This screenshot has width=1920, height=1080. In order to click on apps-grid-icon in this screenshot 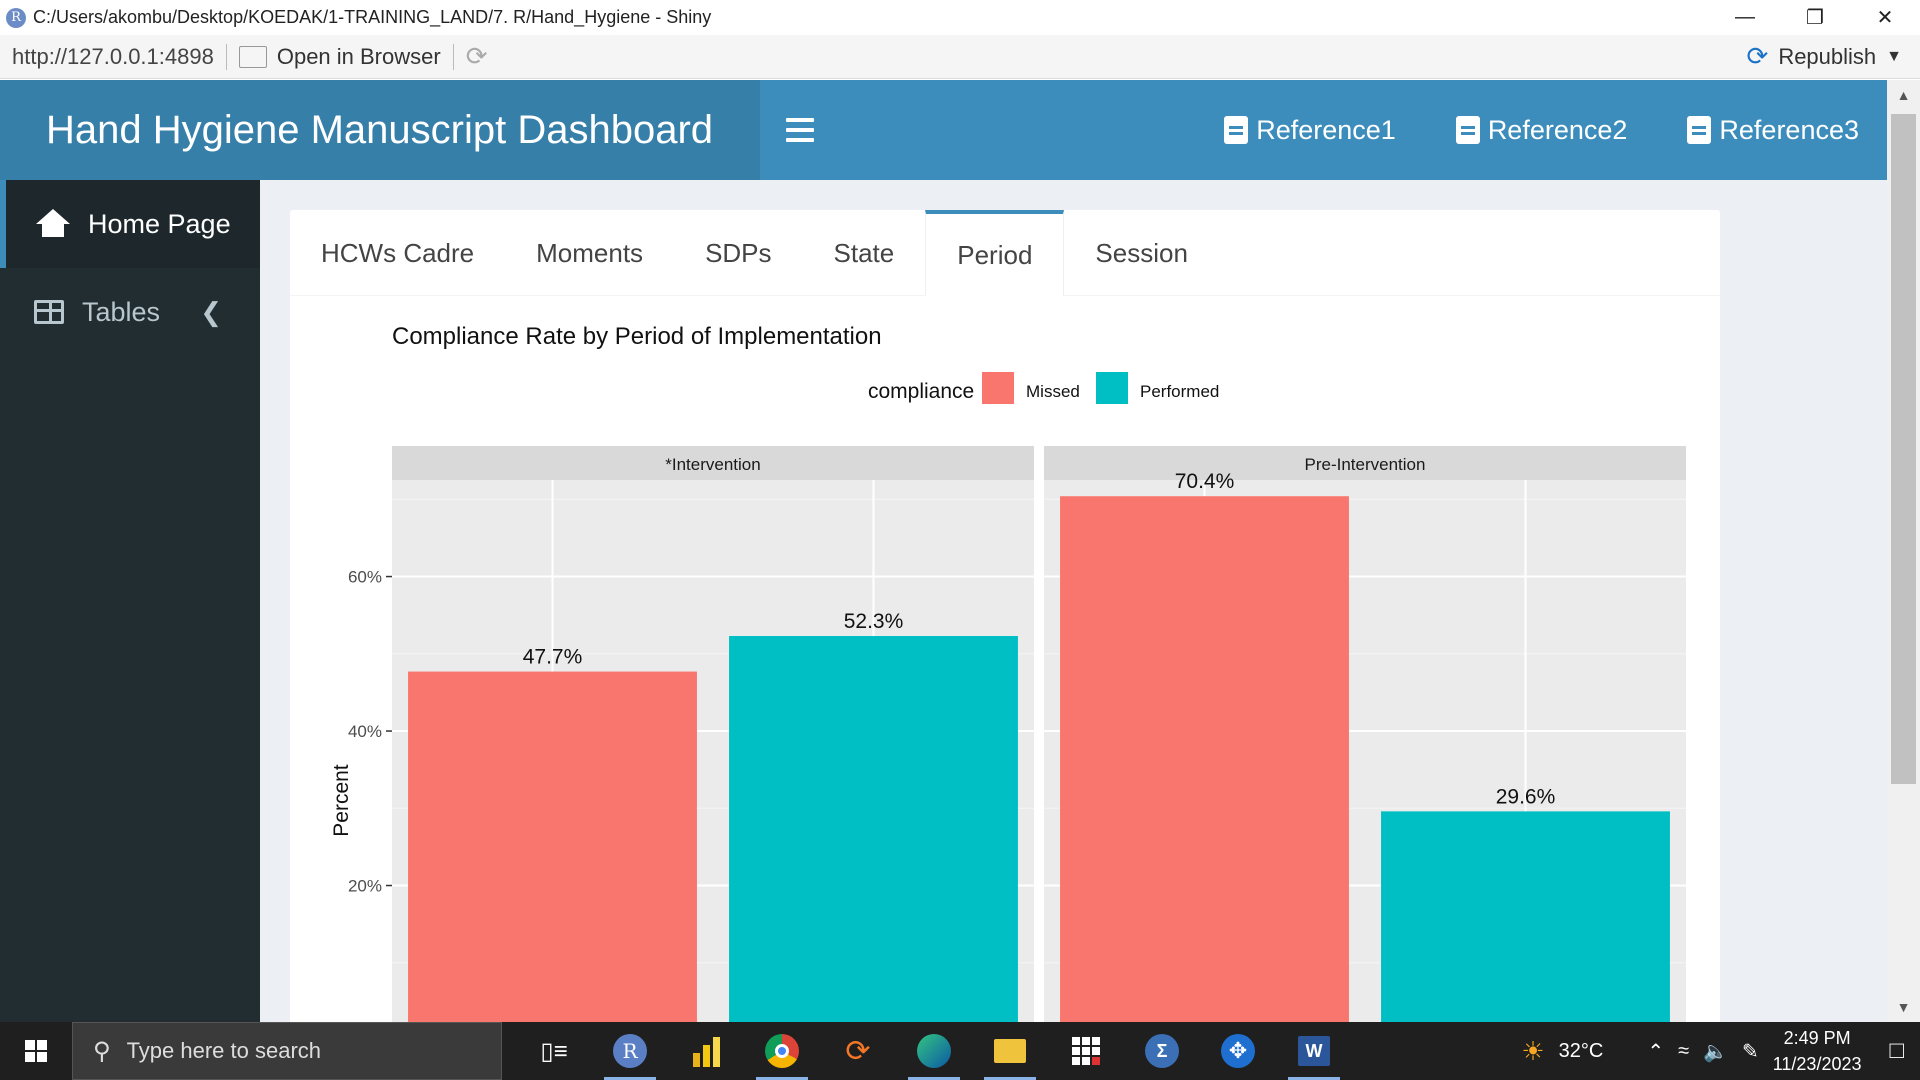, I will do `click(1086, 1051)`.